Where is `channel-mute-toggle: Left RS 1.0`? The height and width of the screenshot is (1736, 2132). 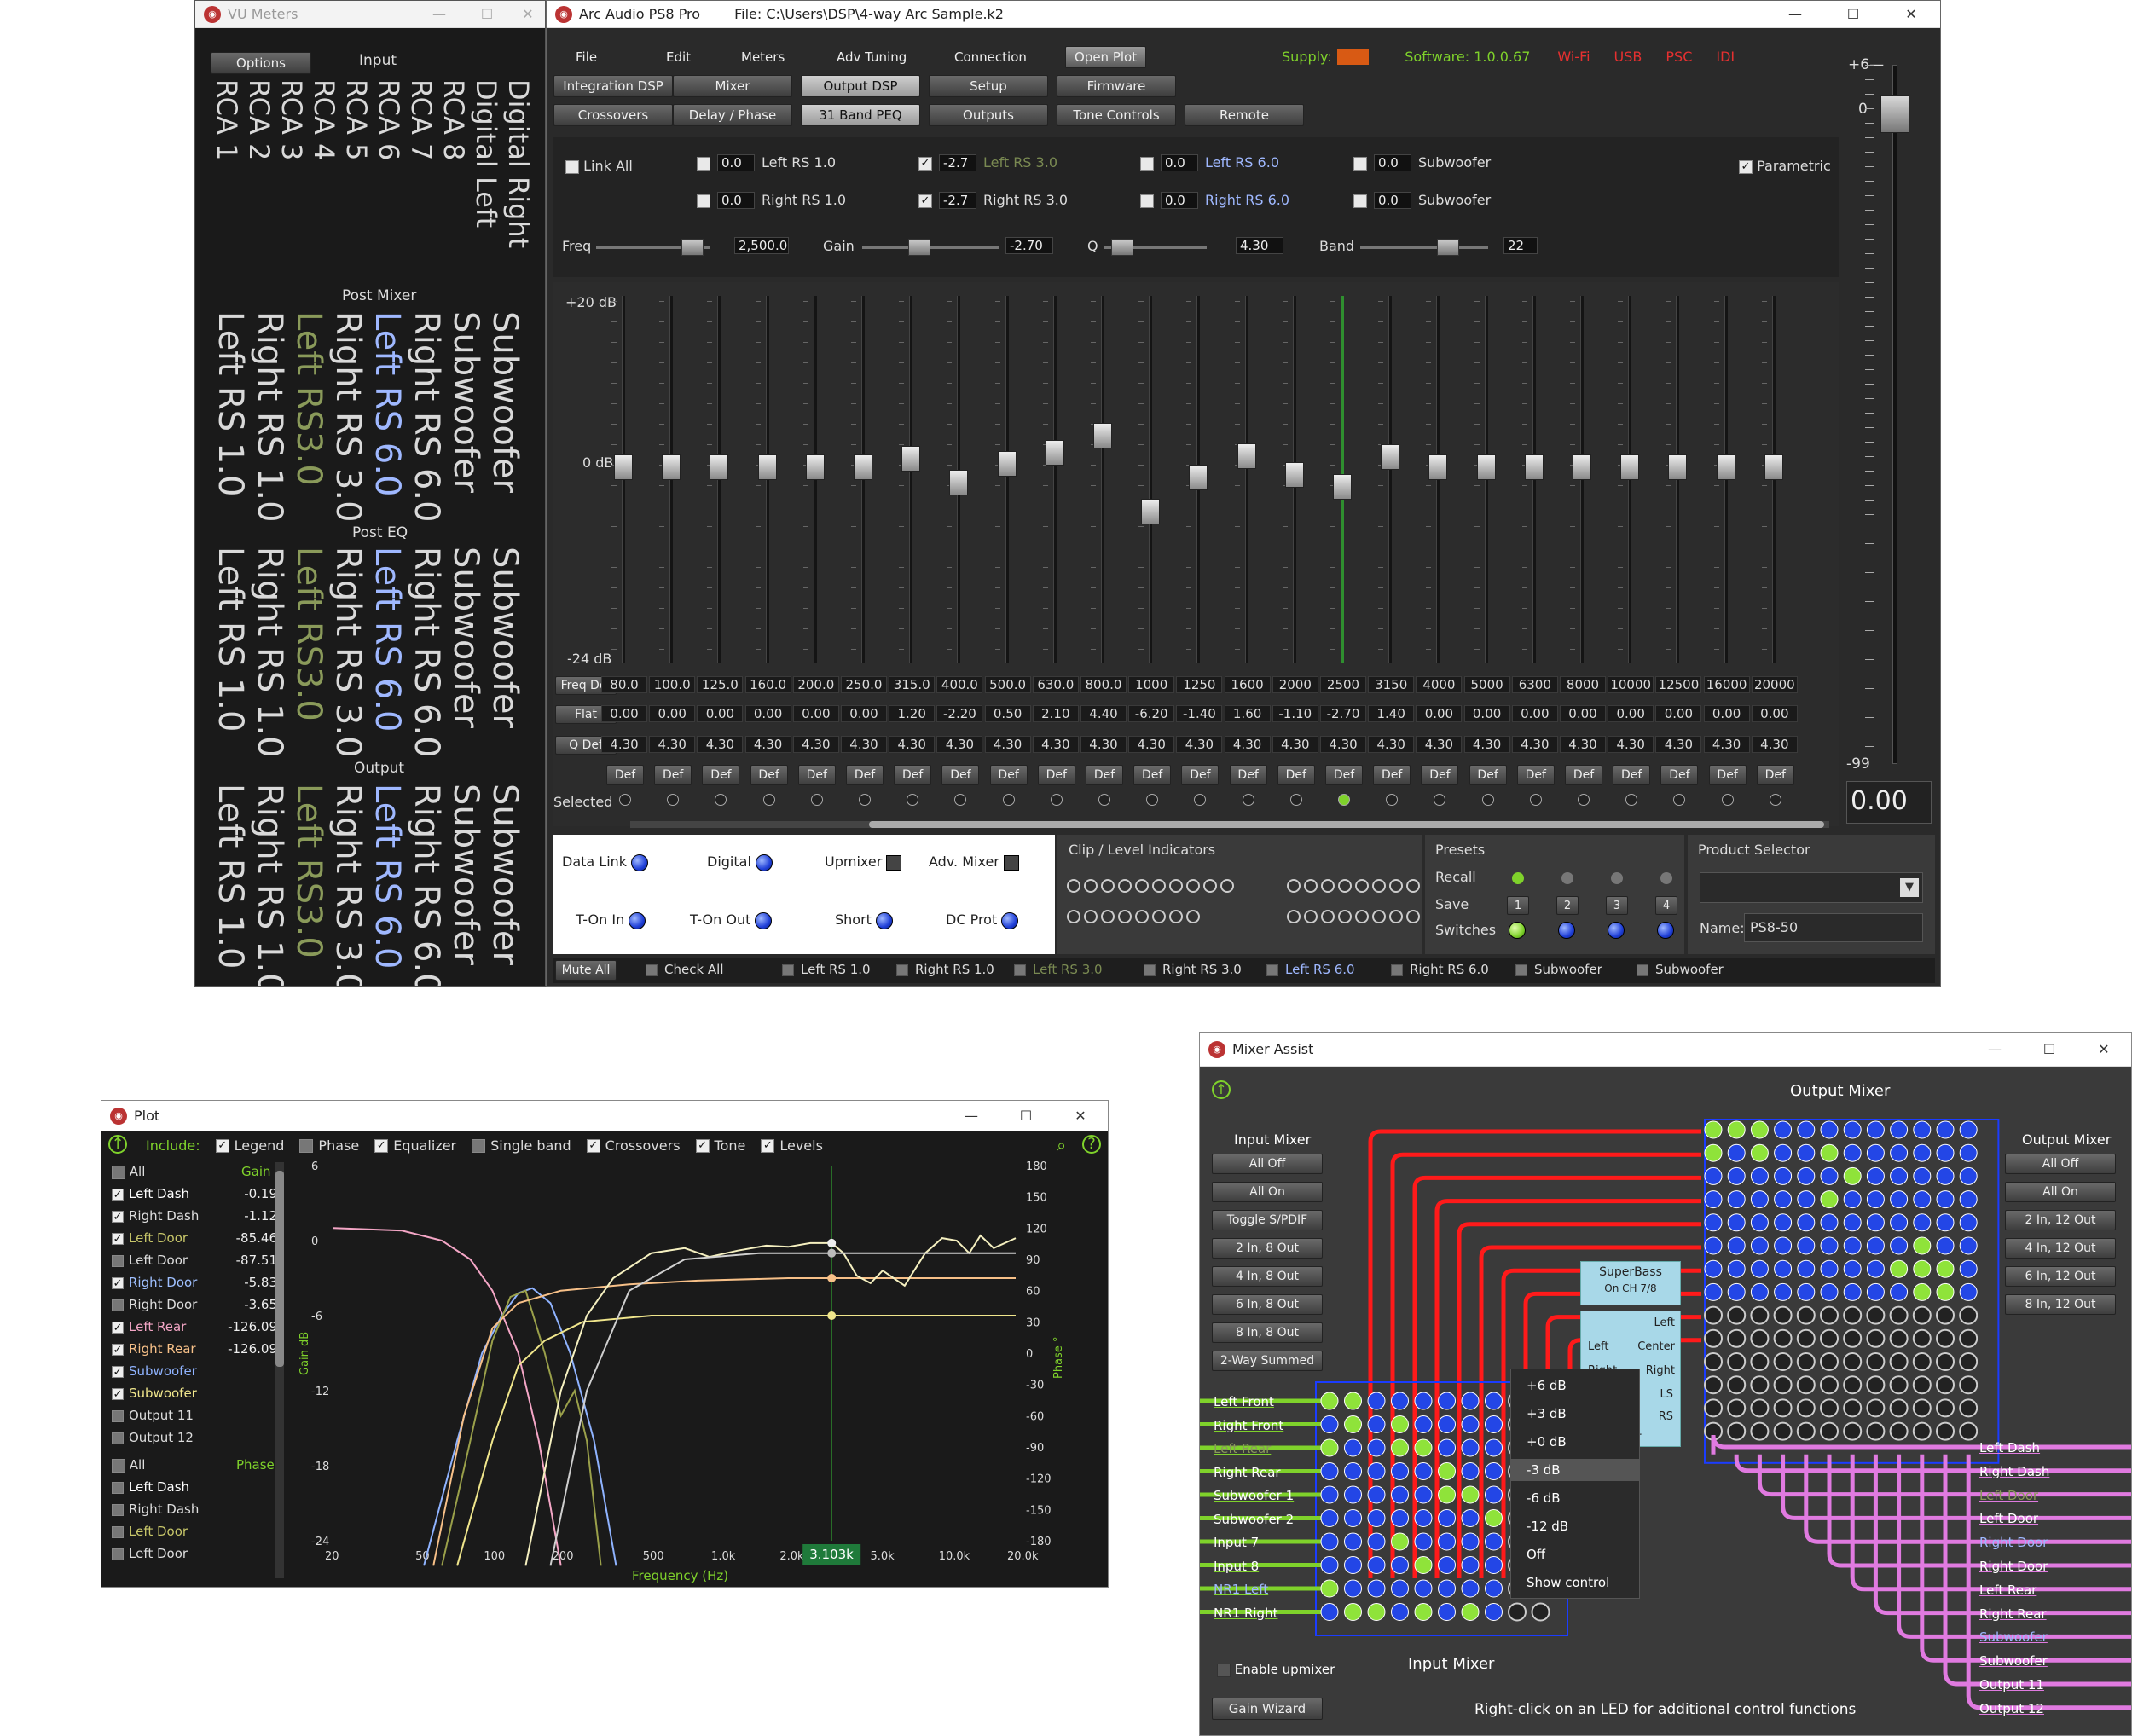 channel-mute-toggle: Left RS 1.0 is located at coordinates (826, 969).